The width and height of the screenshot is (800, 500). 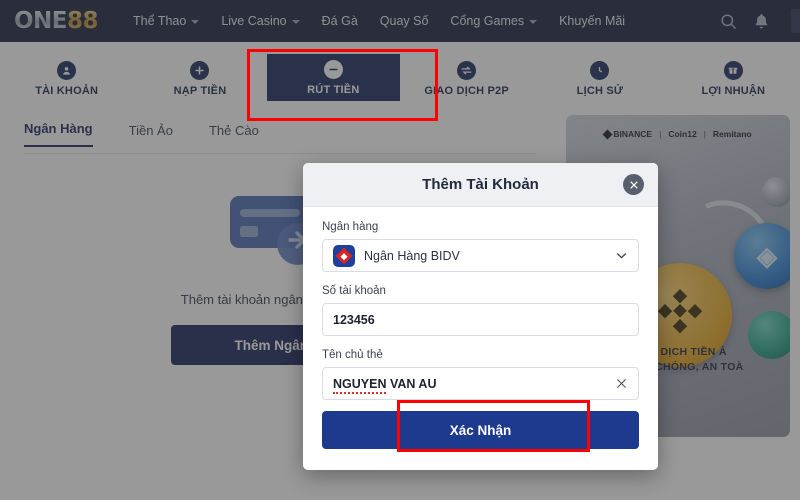 I want to click on modal-header: Thêm Tài Khoản, so click(x=480, y=185).